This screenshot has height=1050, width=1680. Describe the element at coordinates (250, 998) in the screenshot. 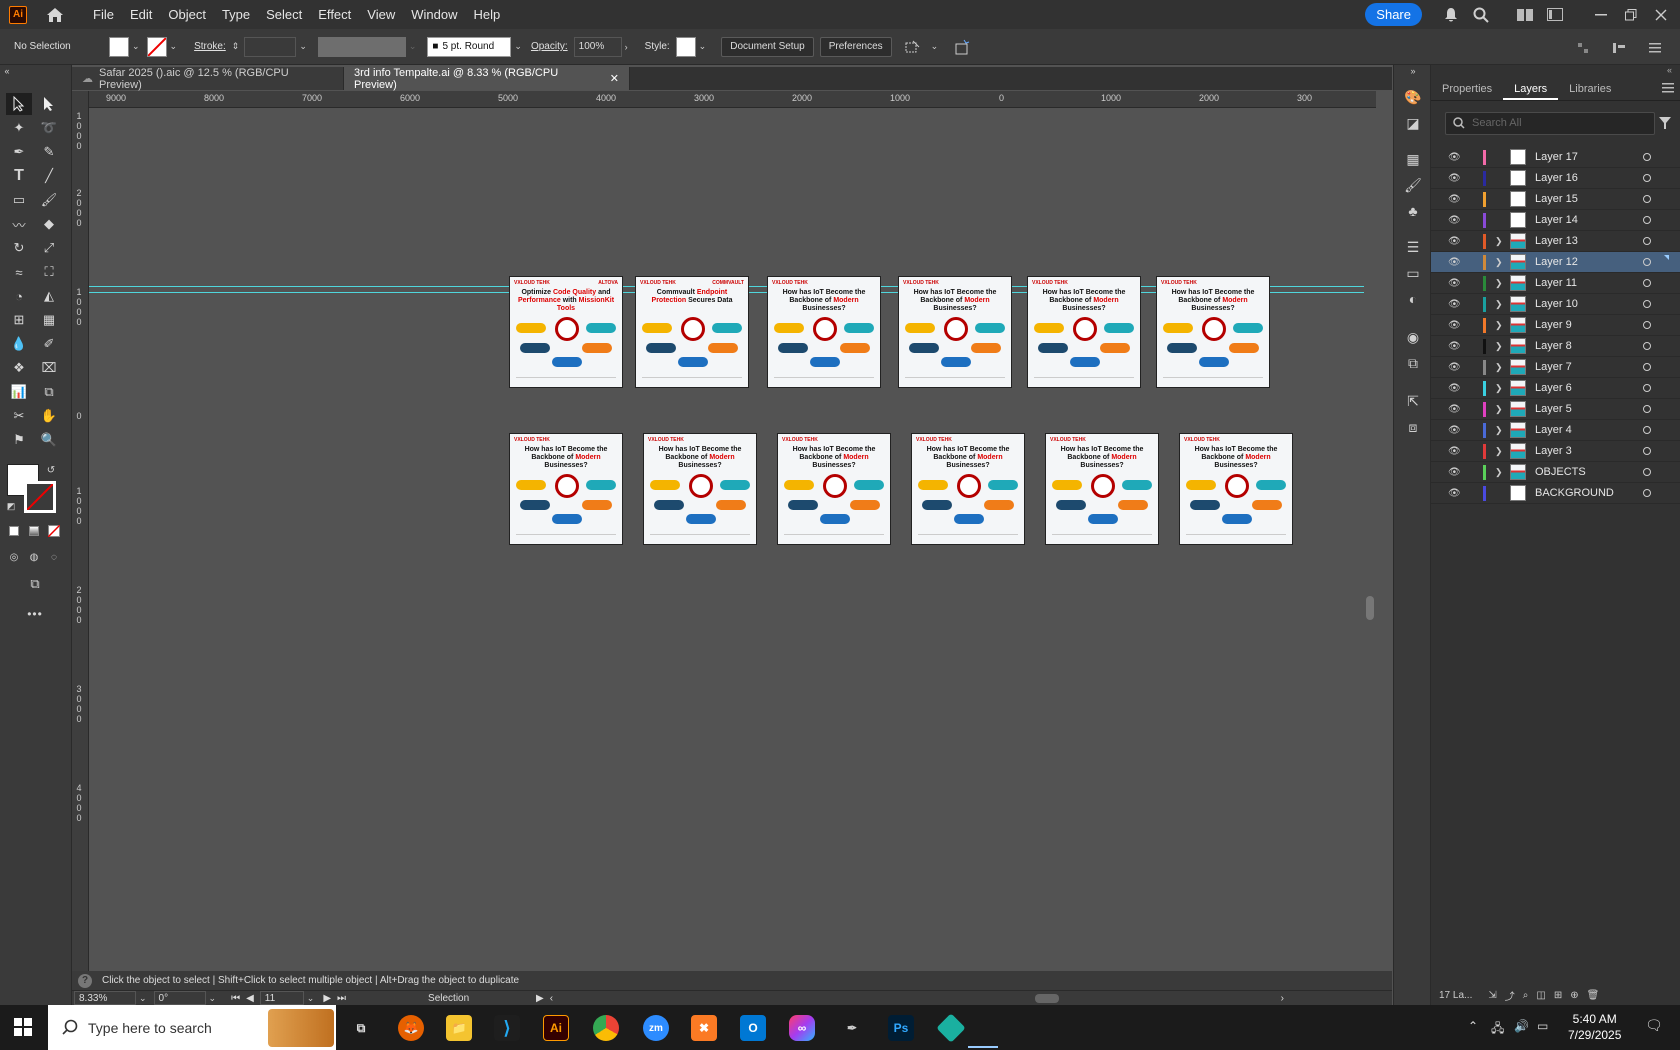

I see `previous-artboard-icon: ◀` at that location.